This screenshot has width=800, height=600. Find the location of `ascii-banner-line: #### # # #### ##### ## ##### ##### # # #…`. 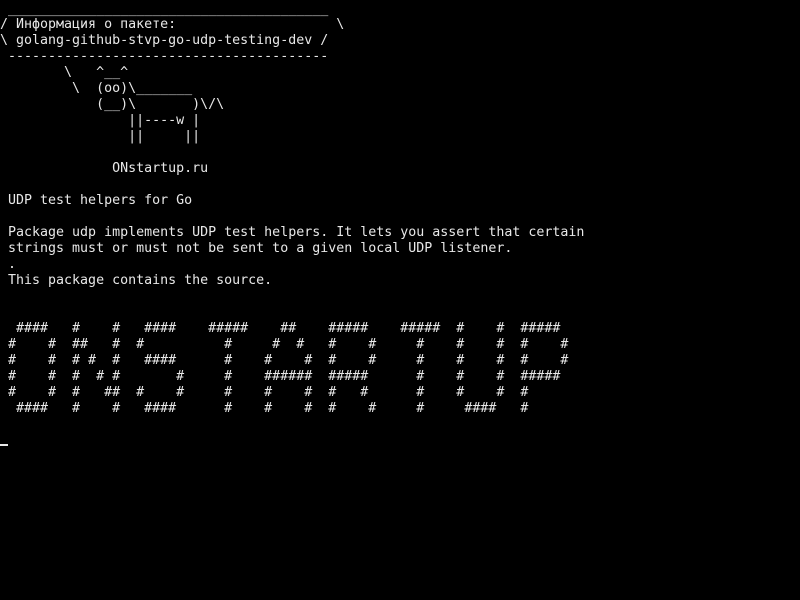

ascii-banner-line: #### # # #### ##### ## ##### ##### # # #… is located at coordinates (280, 328).